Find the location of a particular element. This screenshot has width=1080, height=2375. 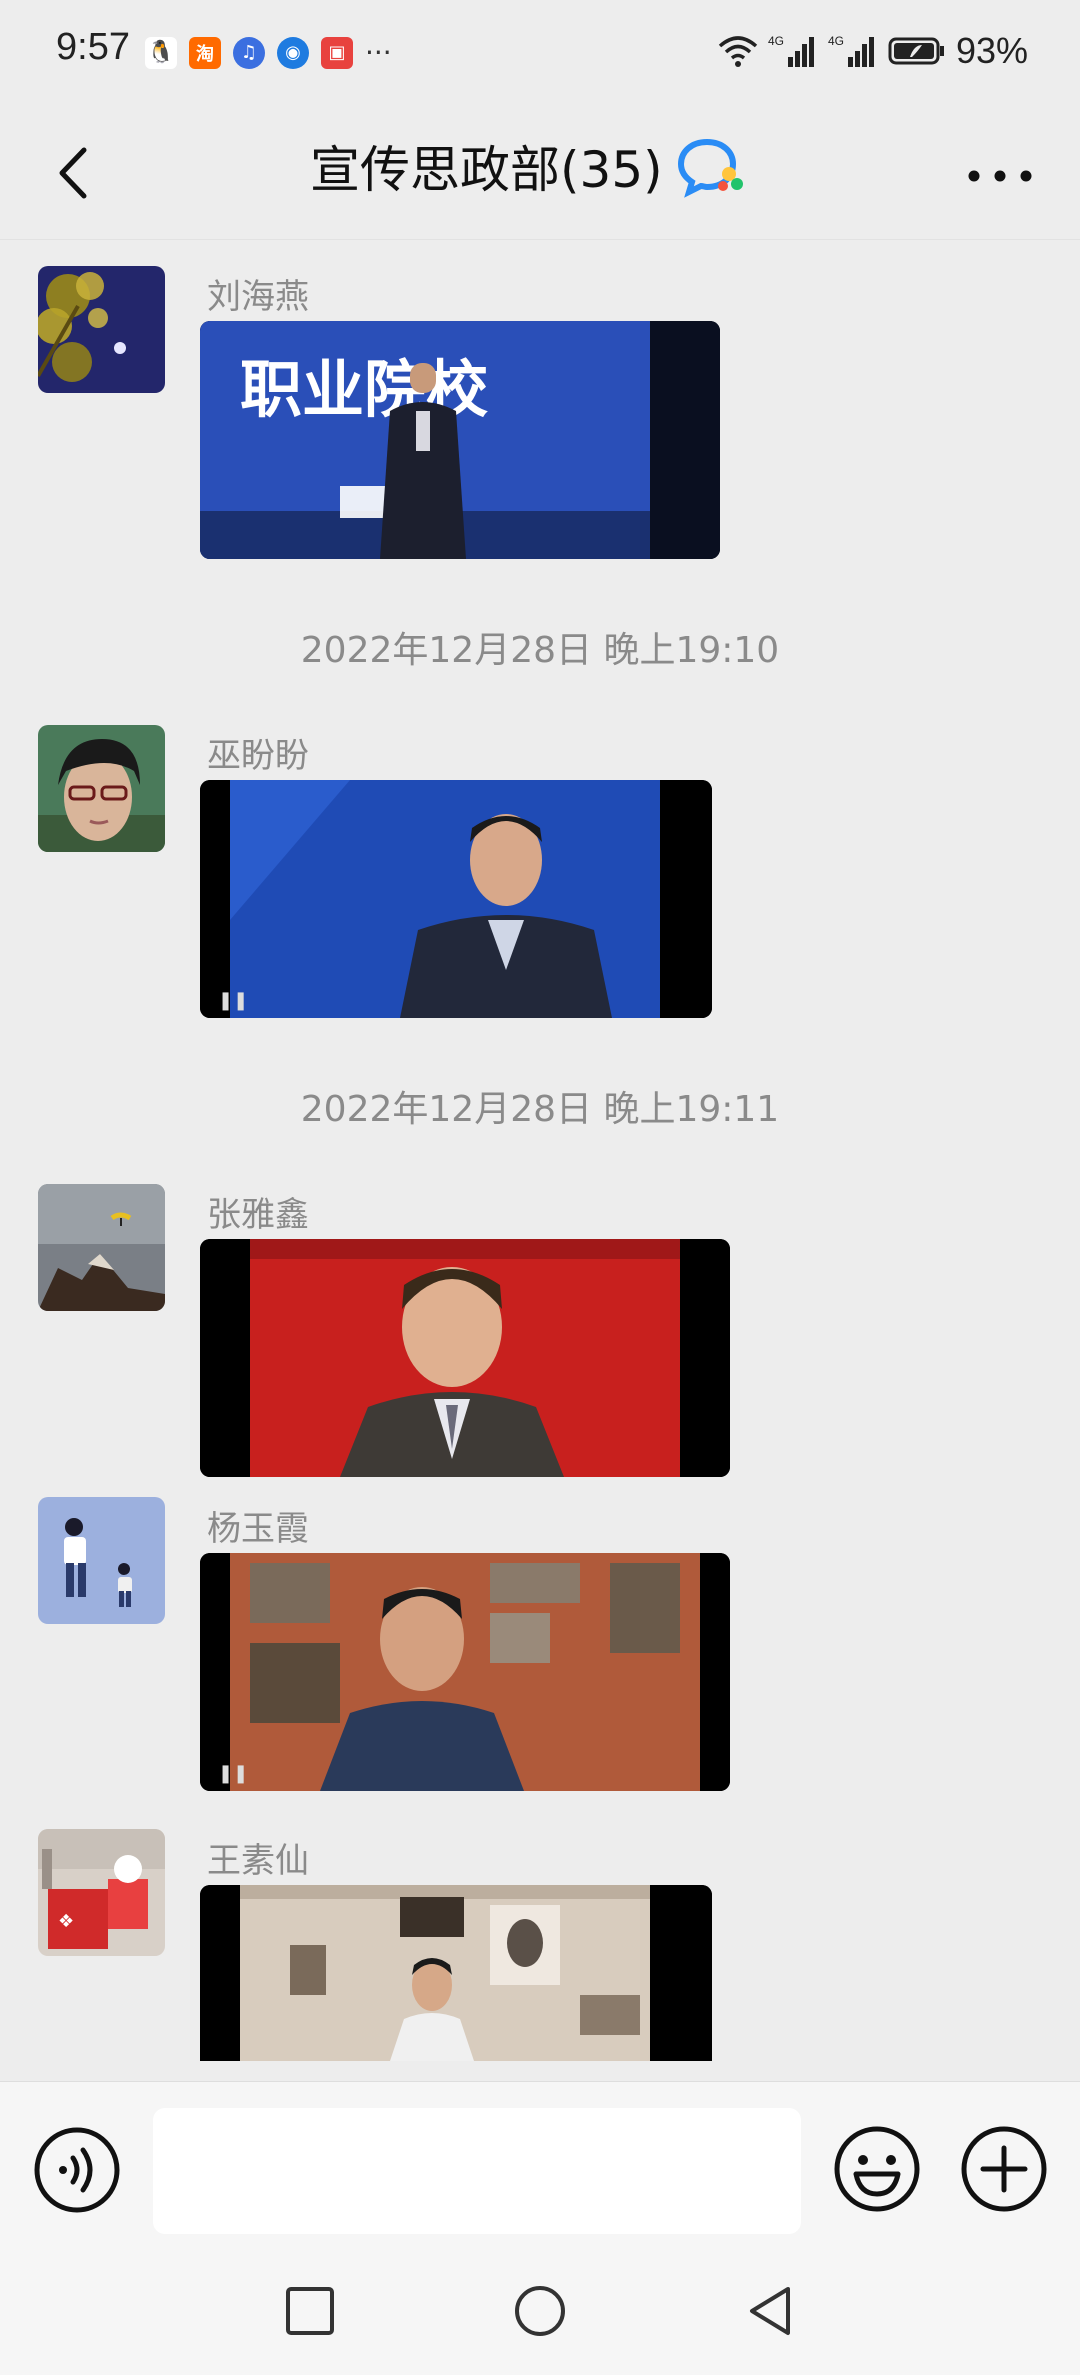

timestamp: 2022年12月28日 晚上19:11 is located at coordinates (540, 1109).